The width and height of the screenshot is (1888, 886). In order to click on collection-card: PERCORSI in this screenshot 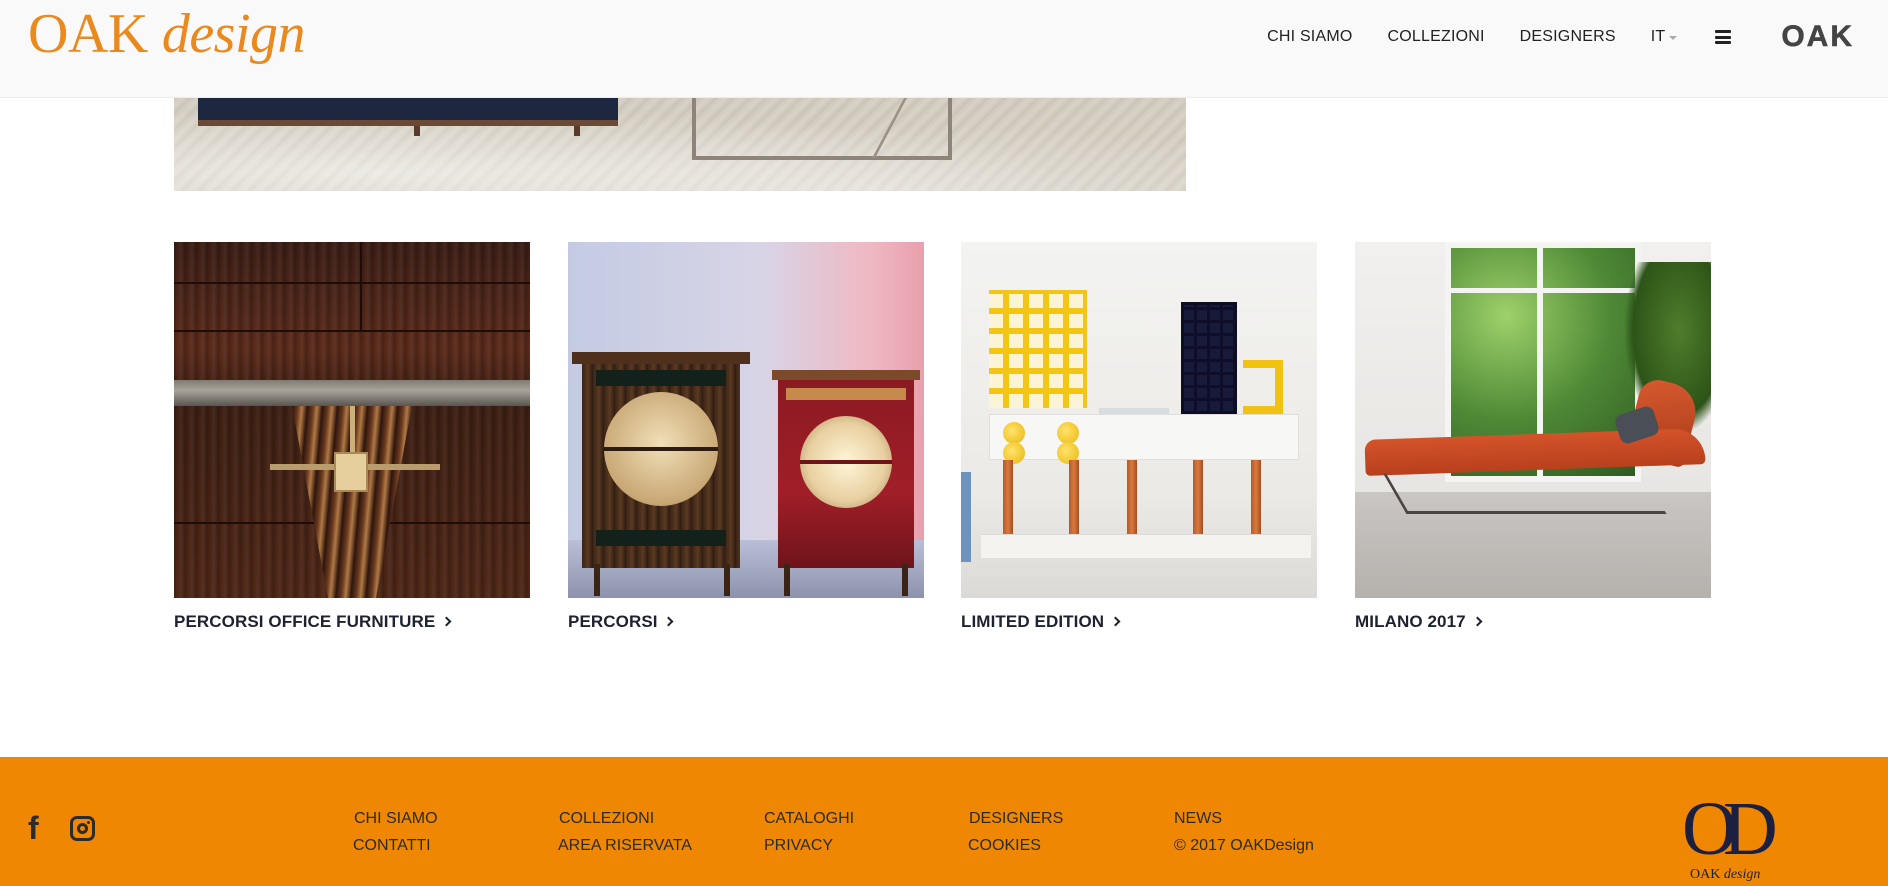, I will do `click(746, 437)`.